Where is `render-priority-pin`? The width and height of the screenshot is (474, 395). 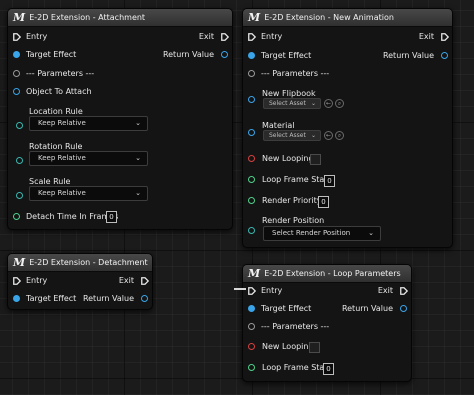 render-priority-pin is located at coordinates (251, 200).